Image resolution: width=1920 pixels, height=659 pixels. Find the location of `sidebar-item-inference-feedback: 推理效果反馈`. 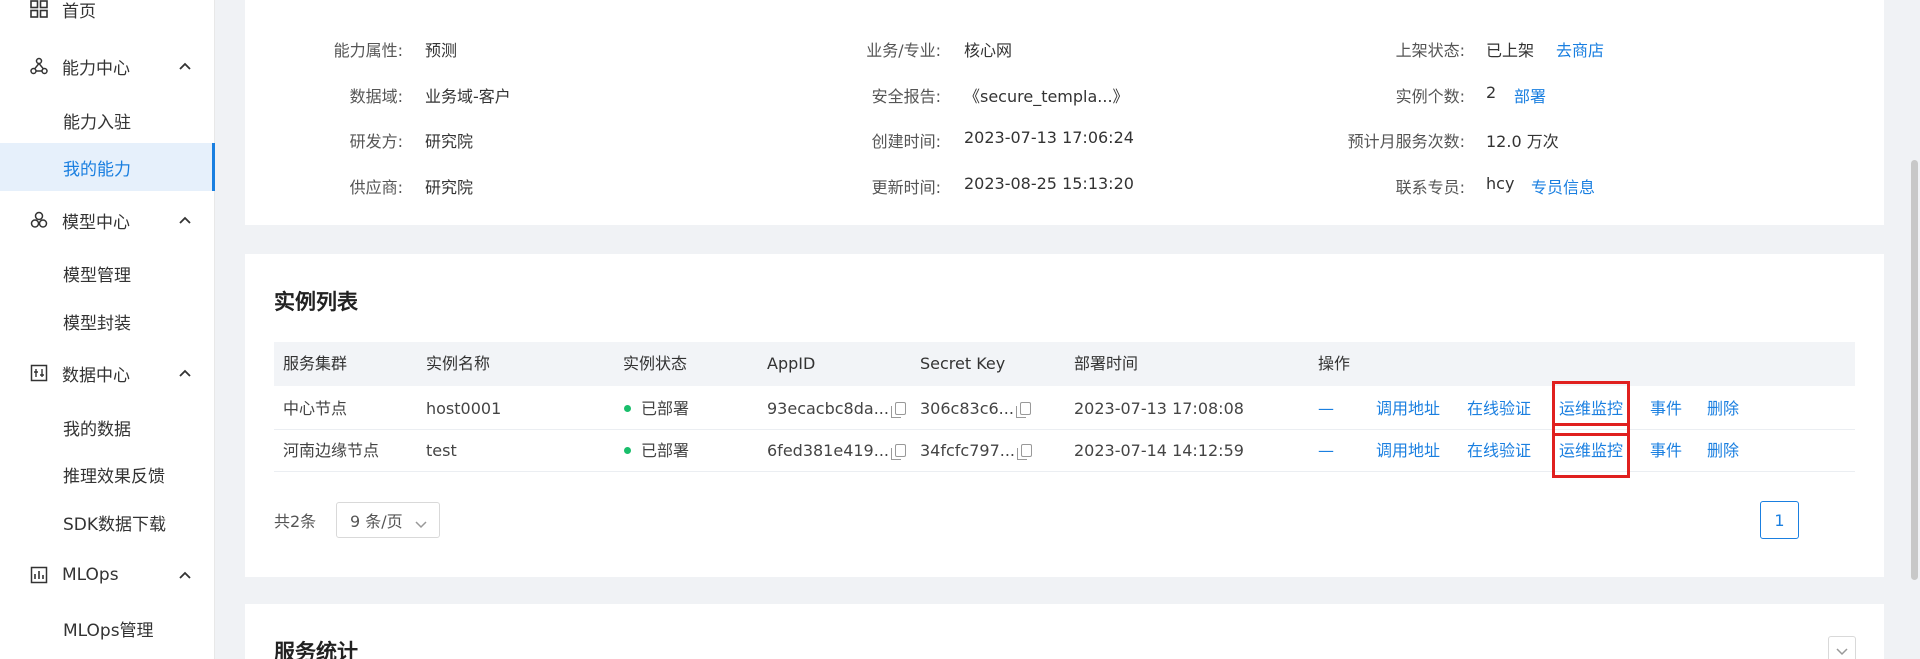

sidebar-item-inference-feedback: 推理效果反馈 is located at coordinates (107, 474).